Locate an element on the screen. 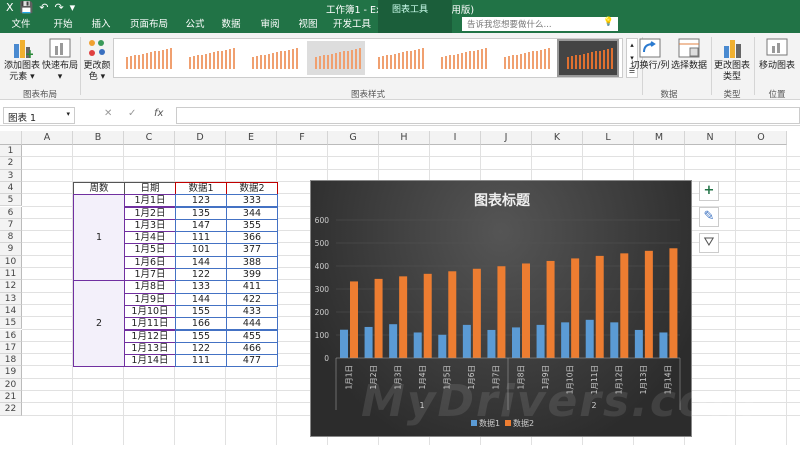  data2-cell: 333 is located at coordinates (252, 201).